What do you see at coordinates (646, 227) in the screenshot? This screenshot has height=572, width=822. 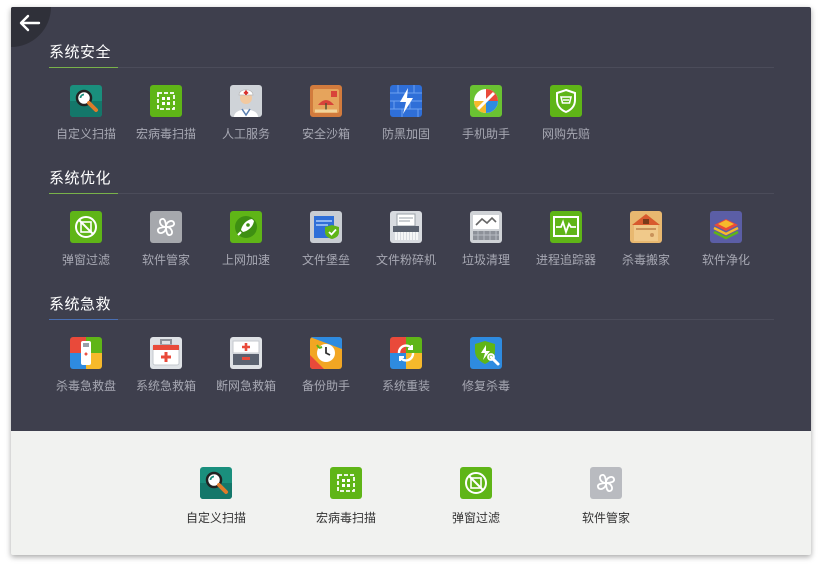 I see `house-icon` at bounding box center [646, 227].